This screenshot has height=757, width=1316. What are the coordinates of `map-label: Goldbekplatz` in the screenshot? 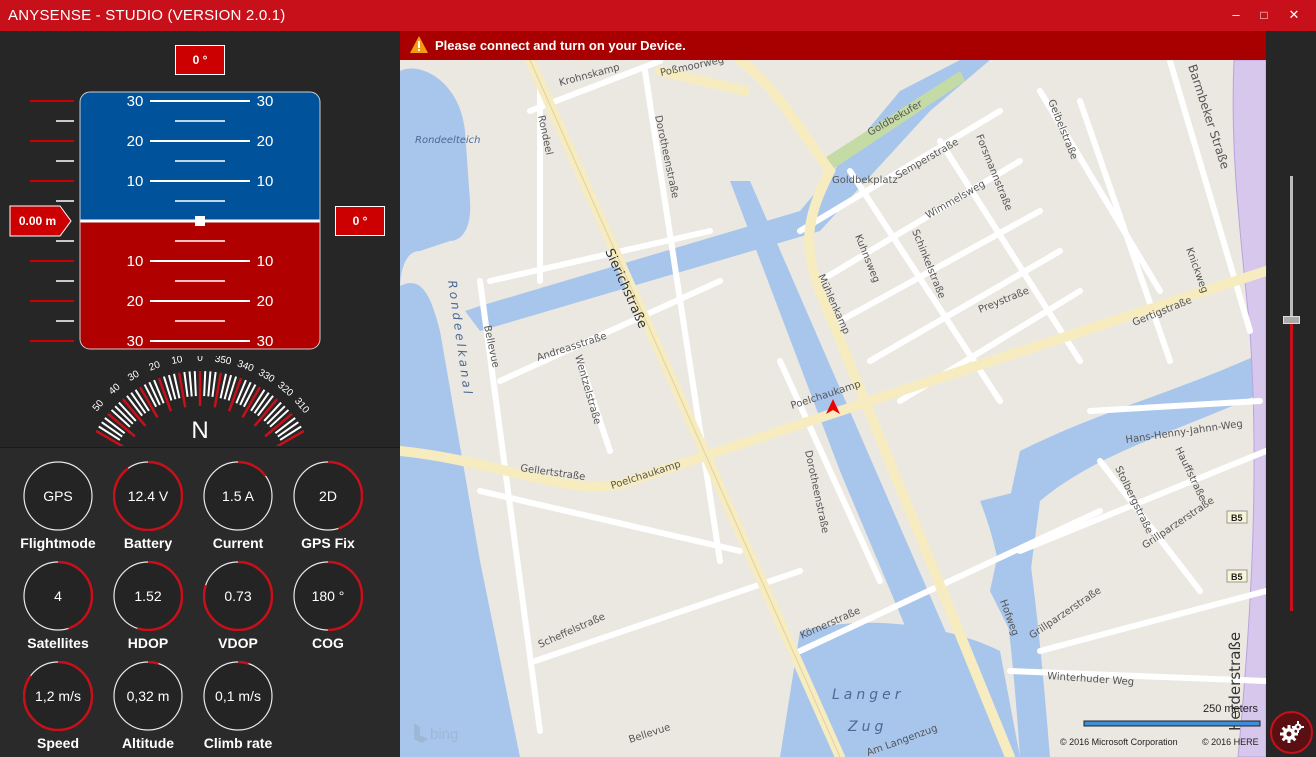 It's located at (865, 180).